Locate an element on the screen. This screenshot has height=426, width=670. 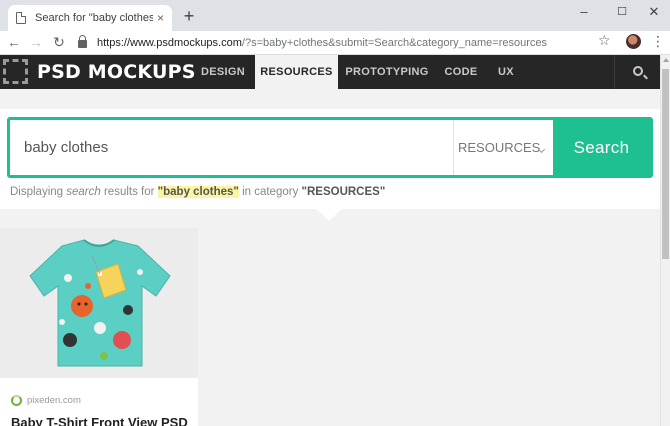
search-button: Search is located at coordinates (601, 147).